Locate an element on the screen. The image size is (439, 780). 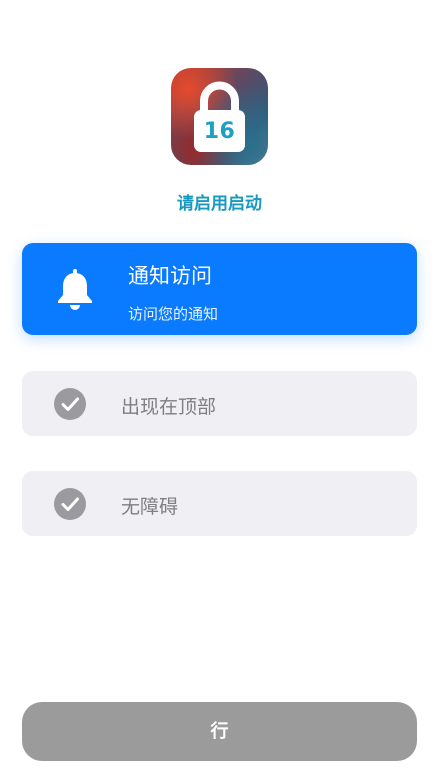
permission-title: 通知访问 is located at coordinates (170, 276).